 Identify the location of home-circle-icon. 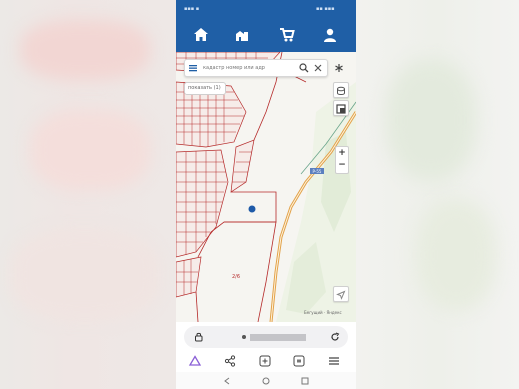
(266, 381).